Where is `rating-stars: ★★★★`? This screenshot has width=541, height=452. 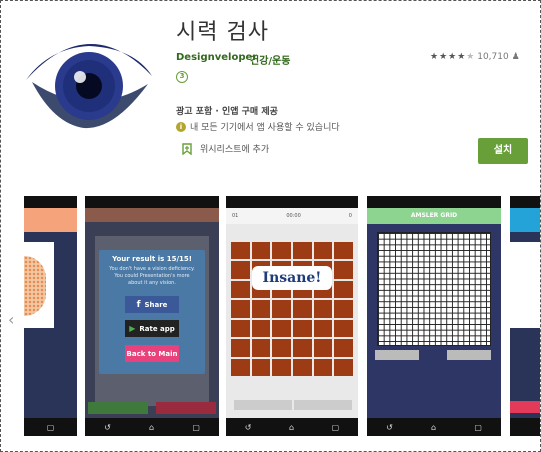 rating-stars: ★★★★ is located at coordinates (448, 57).